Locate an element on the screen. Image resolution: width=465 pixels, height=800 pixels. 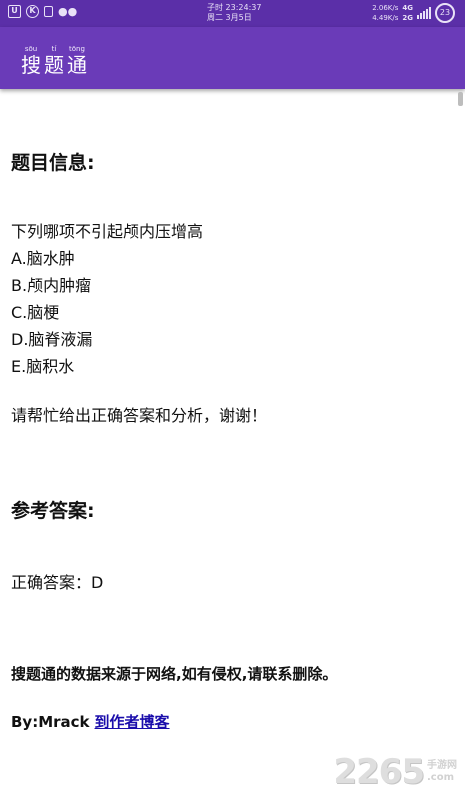
app-title: sōu 搜 tí 题 tōng 通 is located at coordinates (54, 60).